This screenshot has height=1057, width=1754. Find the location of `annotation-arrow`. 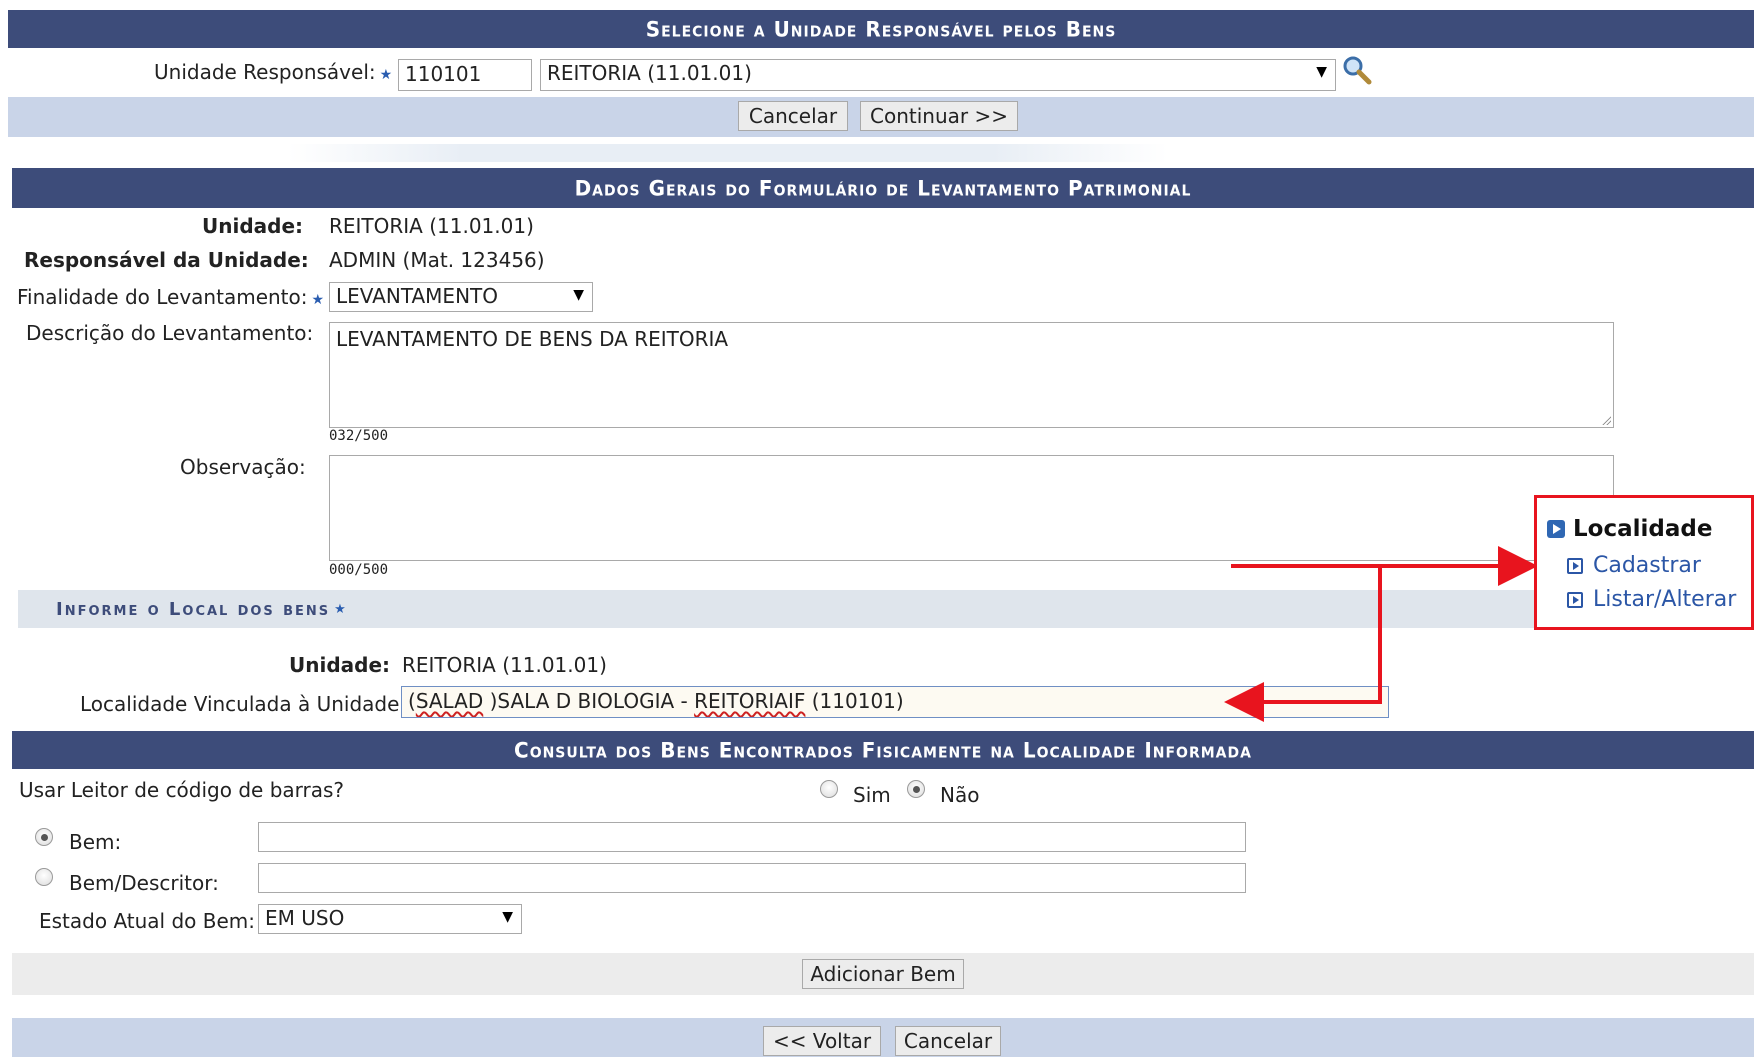

annotation-arrow is located at coordinates (1381, 634).